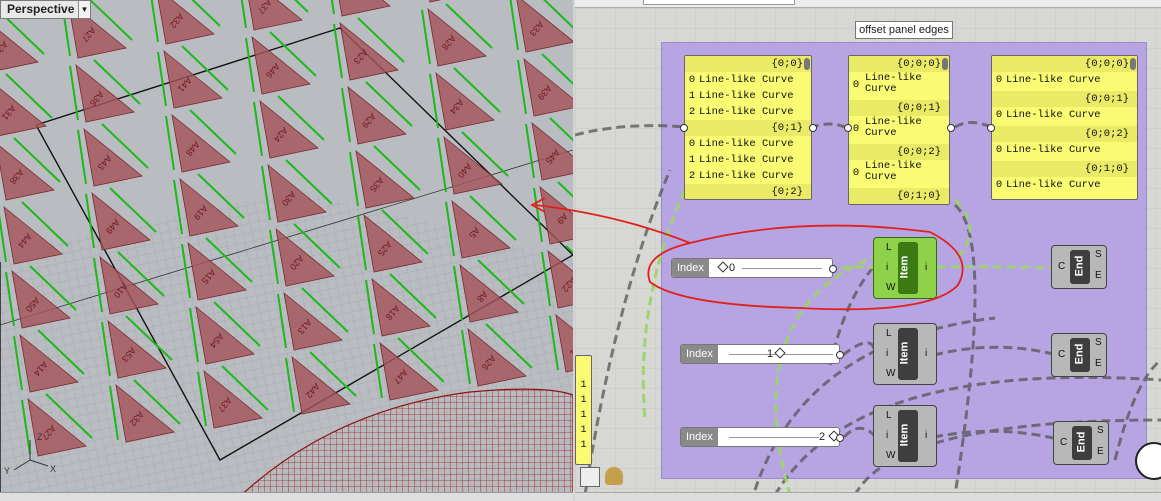 The image size is (1161, 501). What do you see at coordinates (612, 224) in the screenshot?
I see `annotation-arrow` at bounding box center [612, 224].